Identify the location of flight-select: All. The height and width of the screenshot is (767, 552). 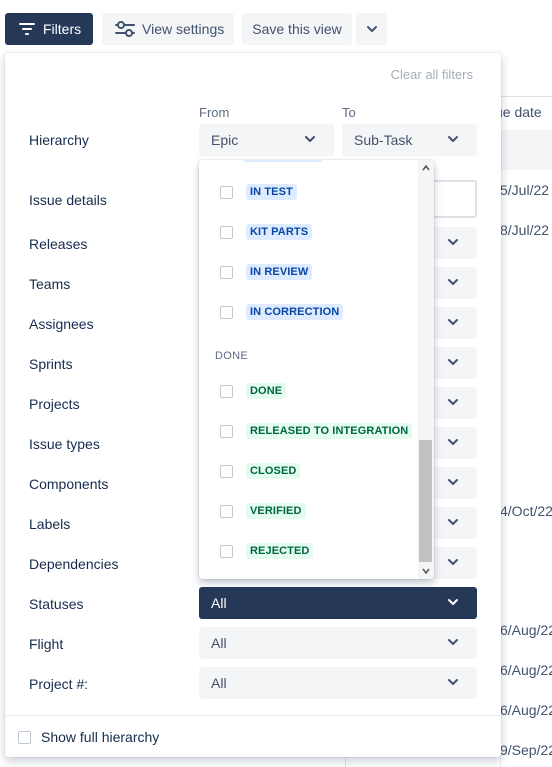
(338, 643).